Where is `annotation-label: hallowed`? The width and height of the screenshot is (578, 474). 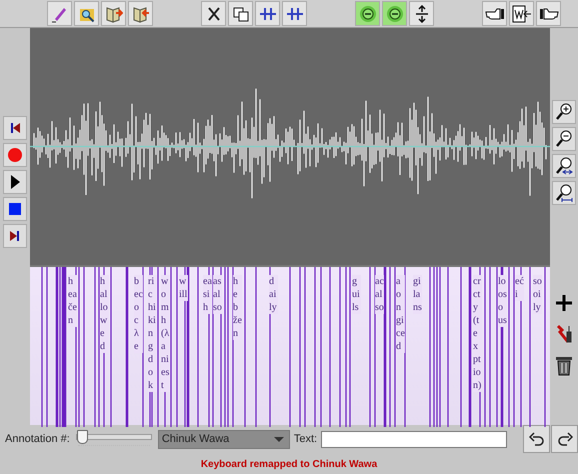 annotation-label: hallowed is located at coordinates (104, 314).